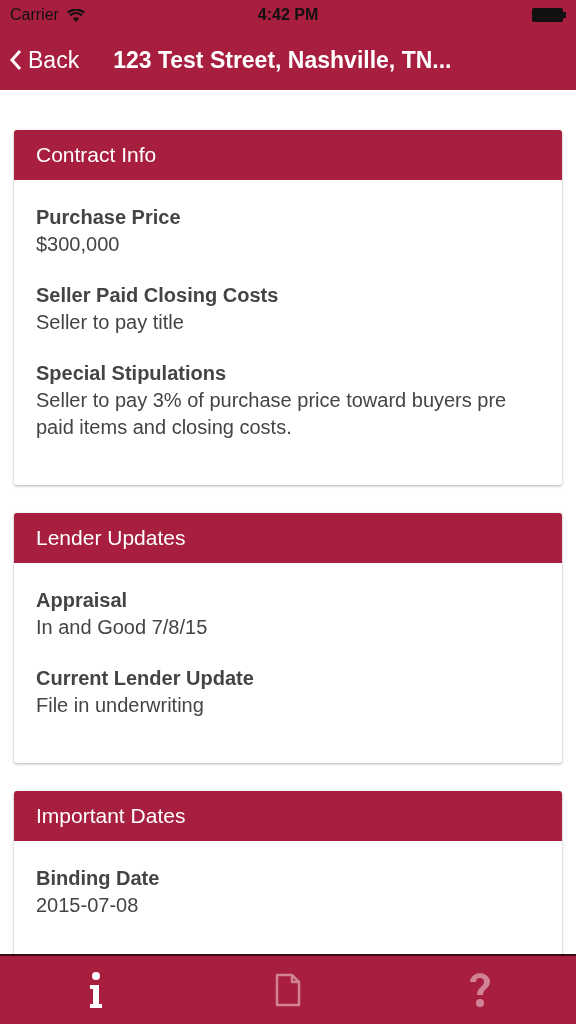  I want to click on field-value: $300,000, so click(78, 244).